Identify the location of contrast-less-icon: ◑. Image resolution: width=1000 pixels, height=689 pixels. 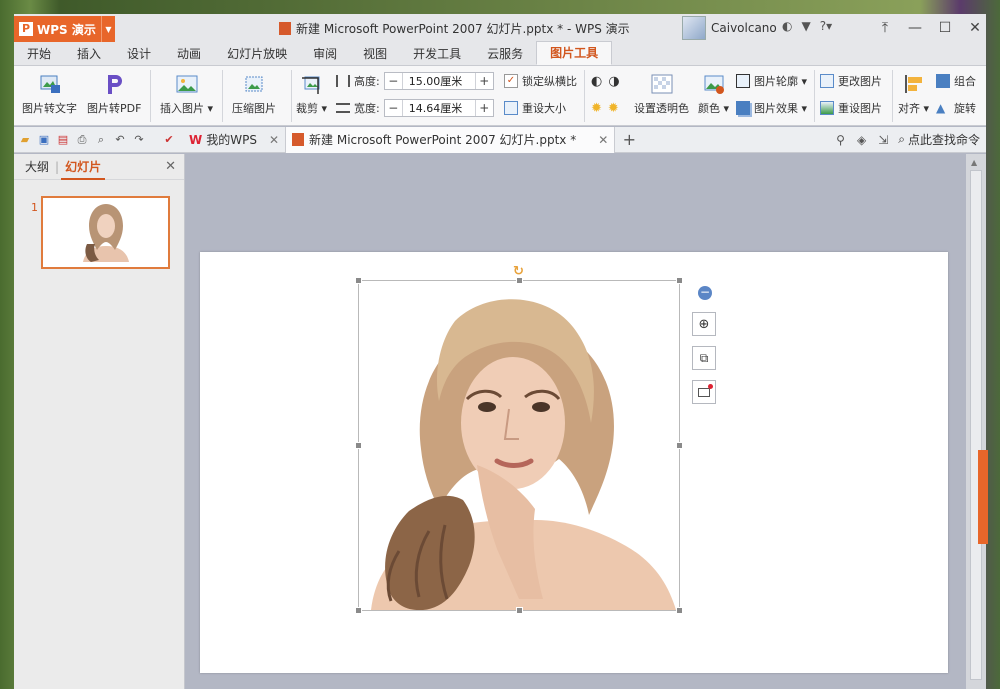
(613, 81).